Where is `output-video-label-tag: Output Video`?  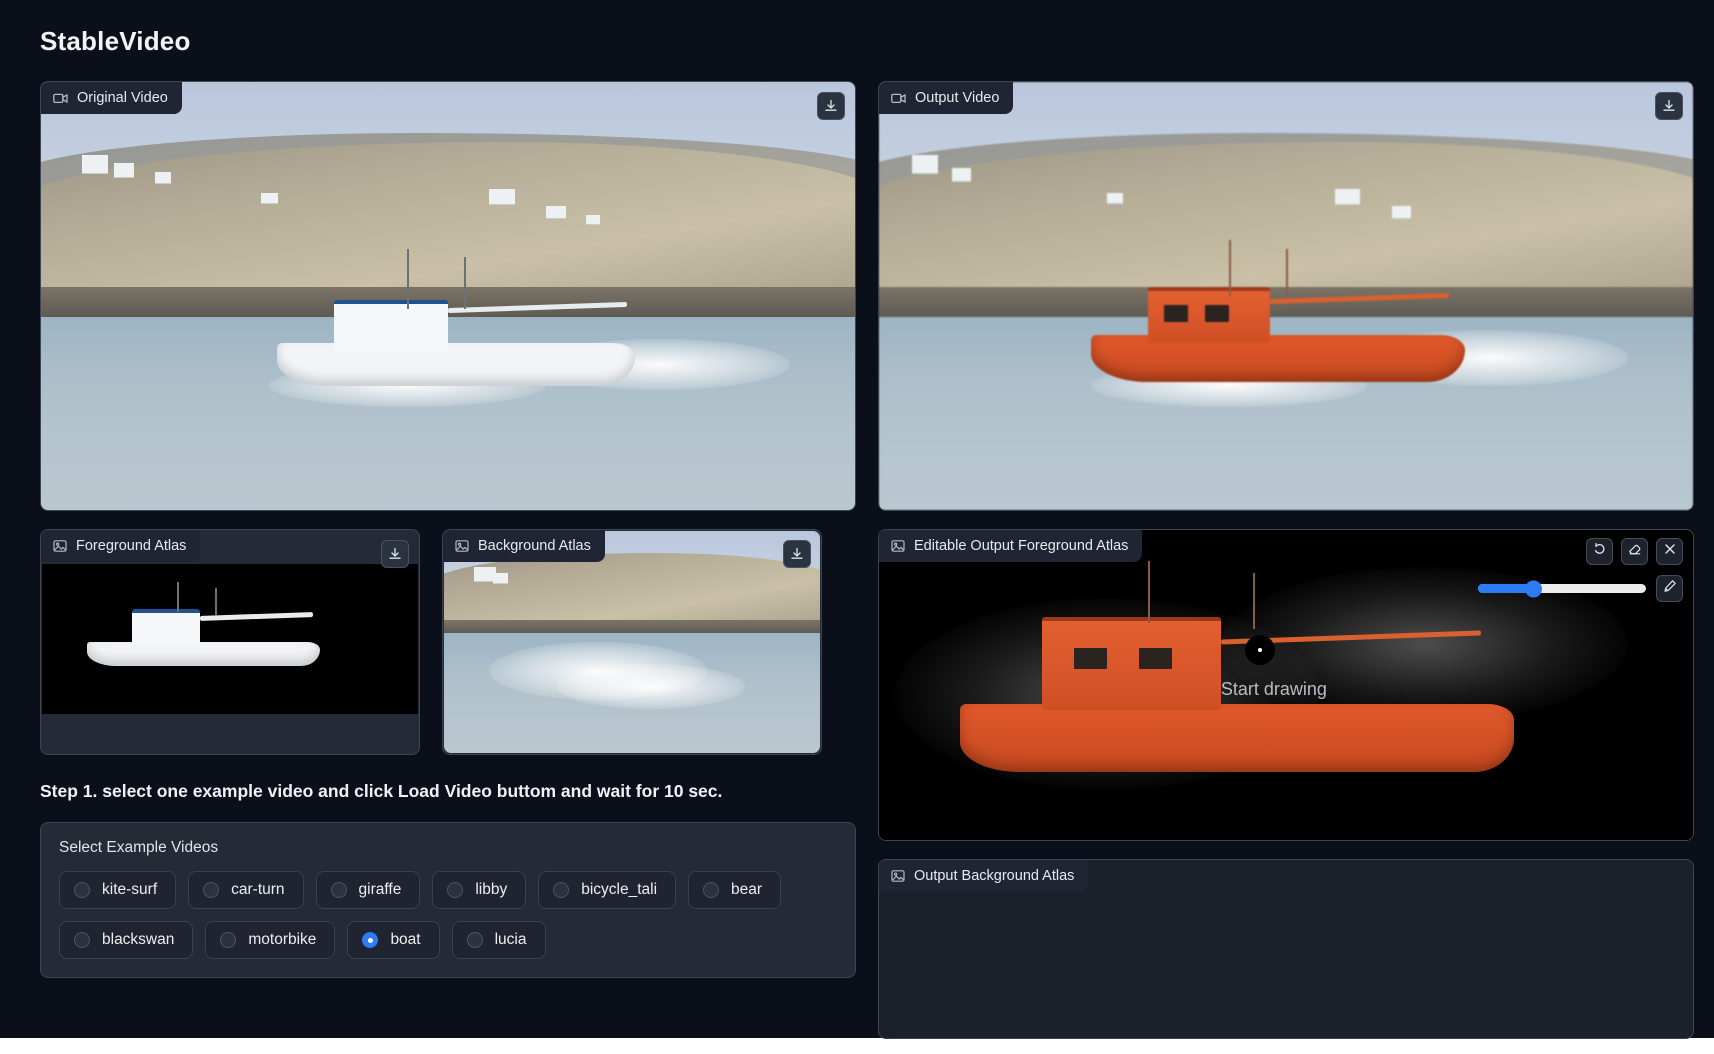 output-video-label-tag: Output Video is located at coordinates (946, 98).